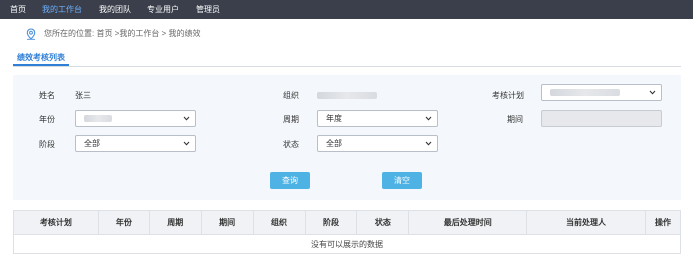 The width and height of the screenshot is (693, 262). What do you see at coordinates (663, 222) in the screenshot?
I see `column-header: 操作` at bounding box center [663, 222].